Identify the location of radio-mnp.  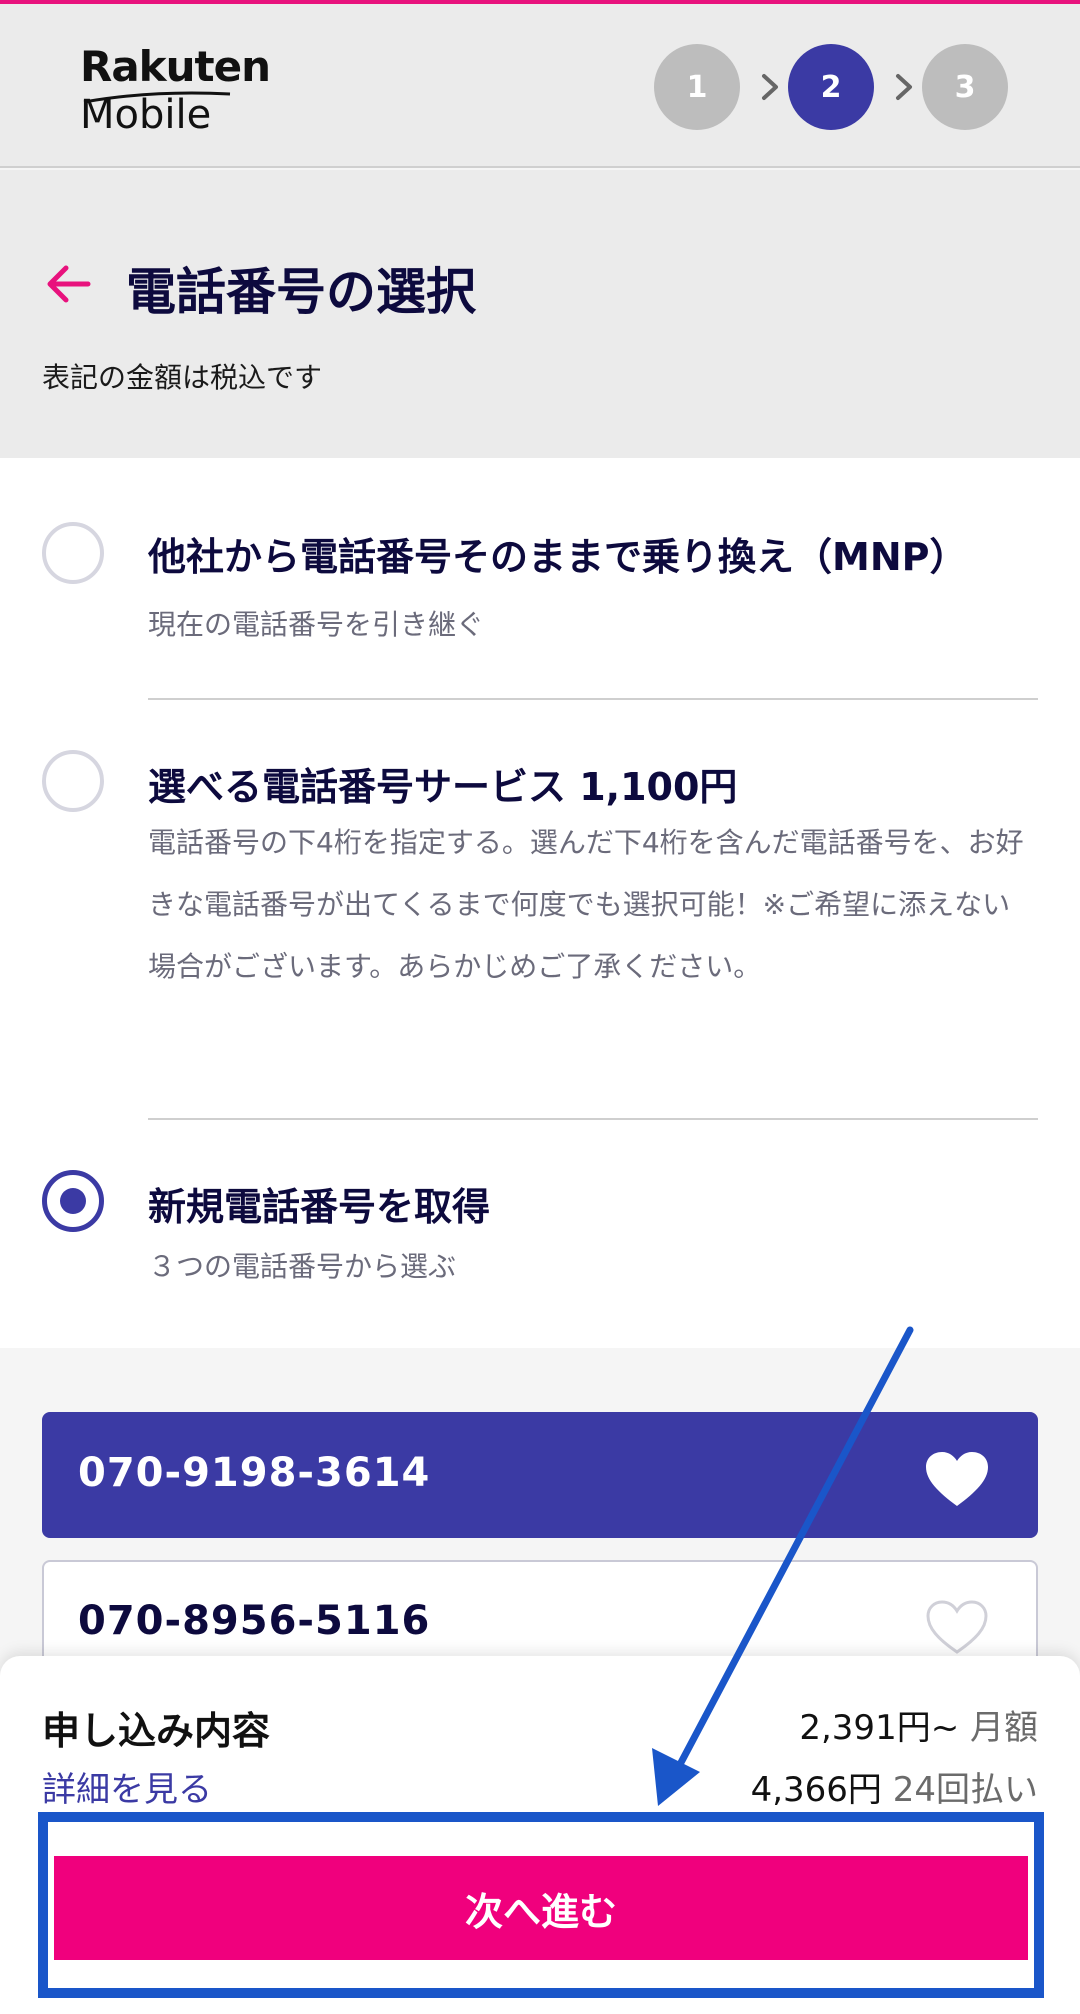
(73, 553).